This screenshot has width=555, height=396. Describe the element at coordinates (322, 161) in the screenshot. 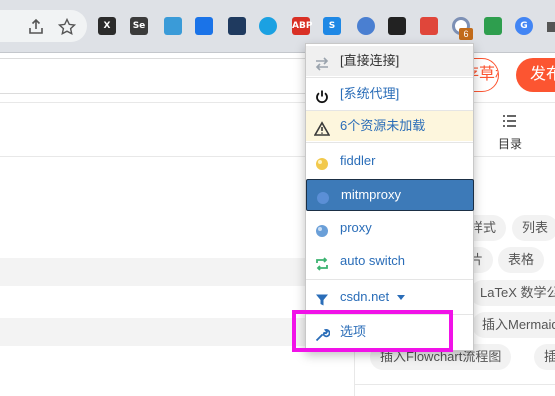

I see `yellow-globe-icon` at that location.